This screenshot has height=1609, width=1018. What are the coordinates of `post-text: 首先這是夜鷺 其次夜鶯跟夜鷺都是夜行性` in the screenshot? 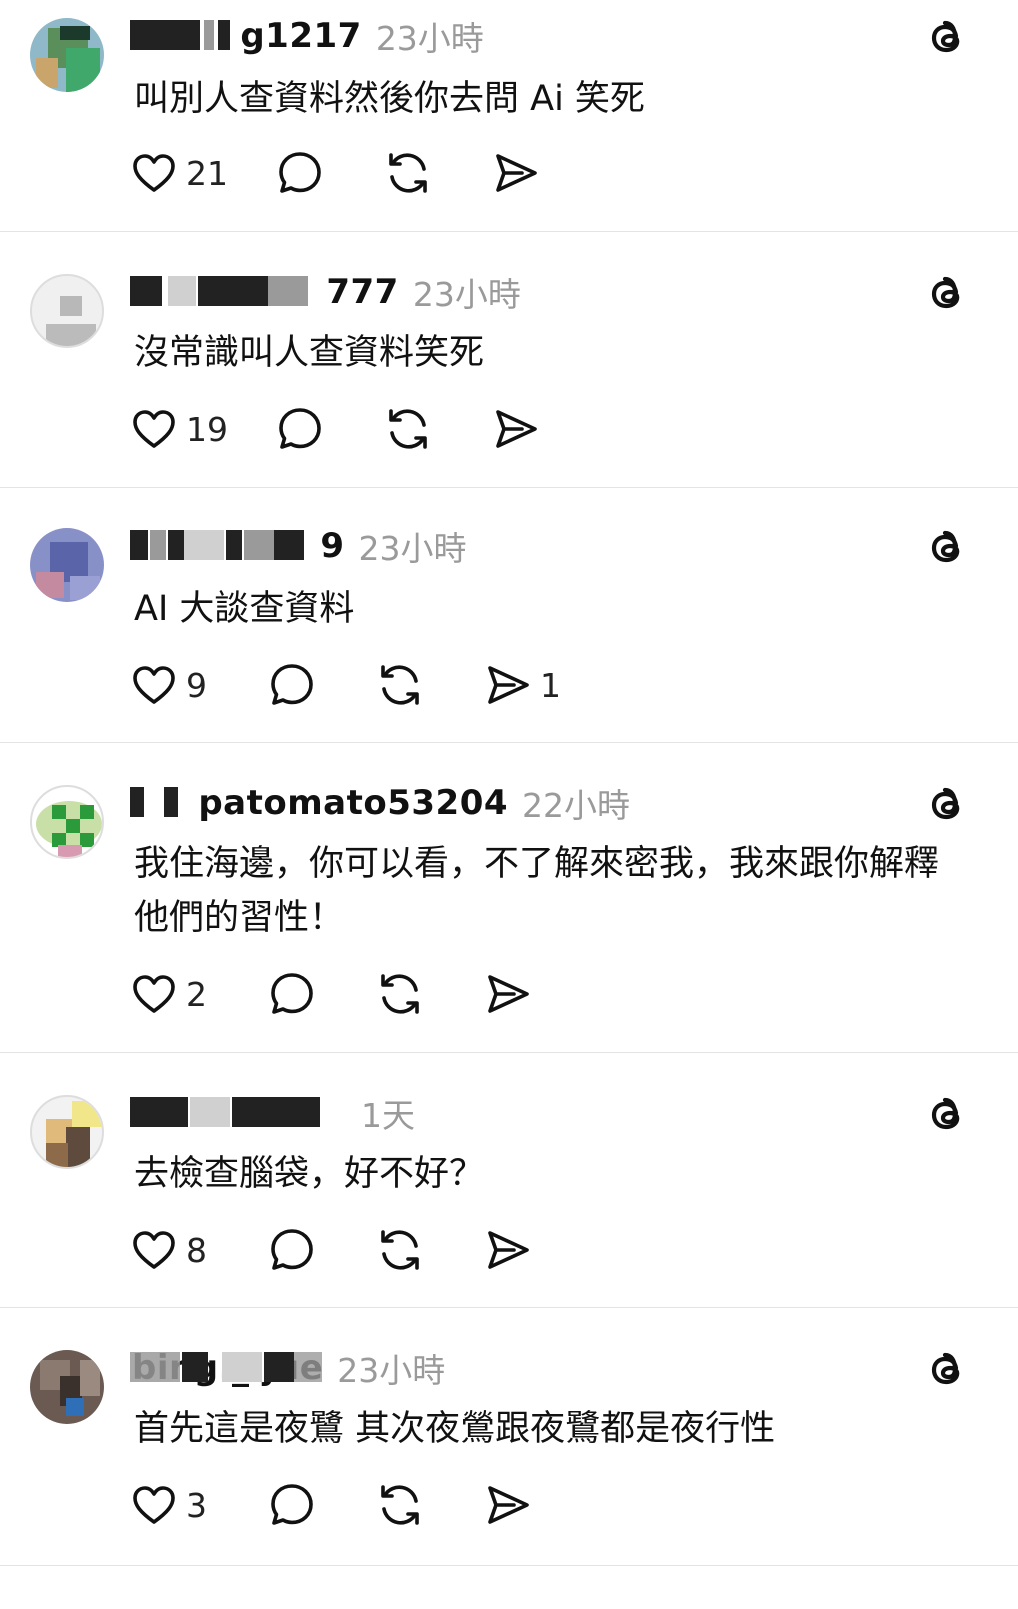 It's located at (455, 1429).